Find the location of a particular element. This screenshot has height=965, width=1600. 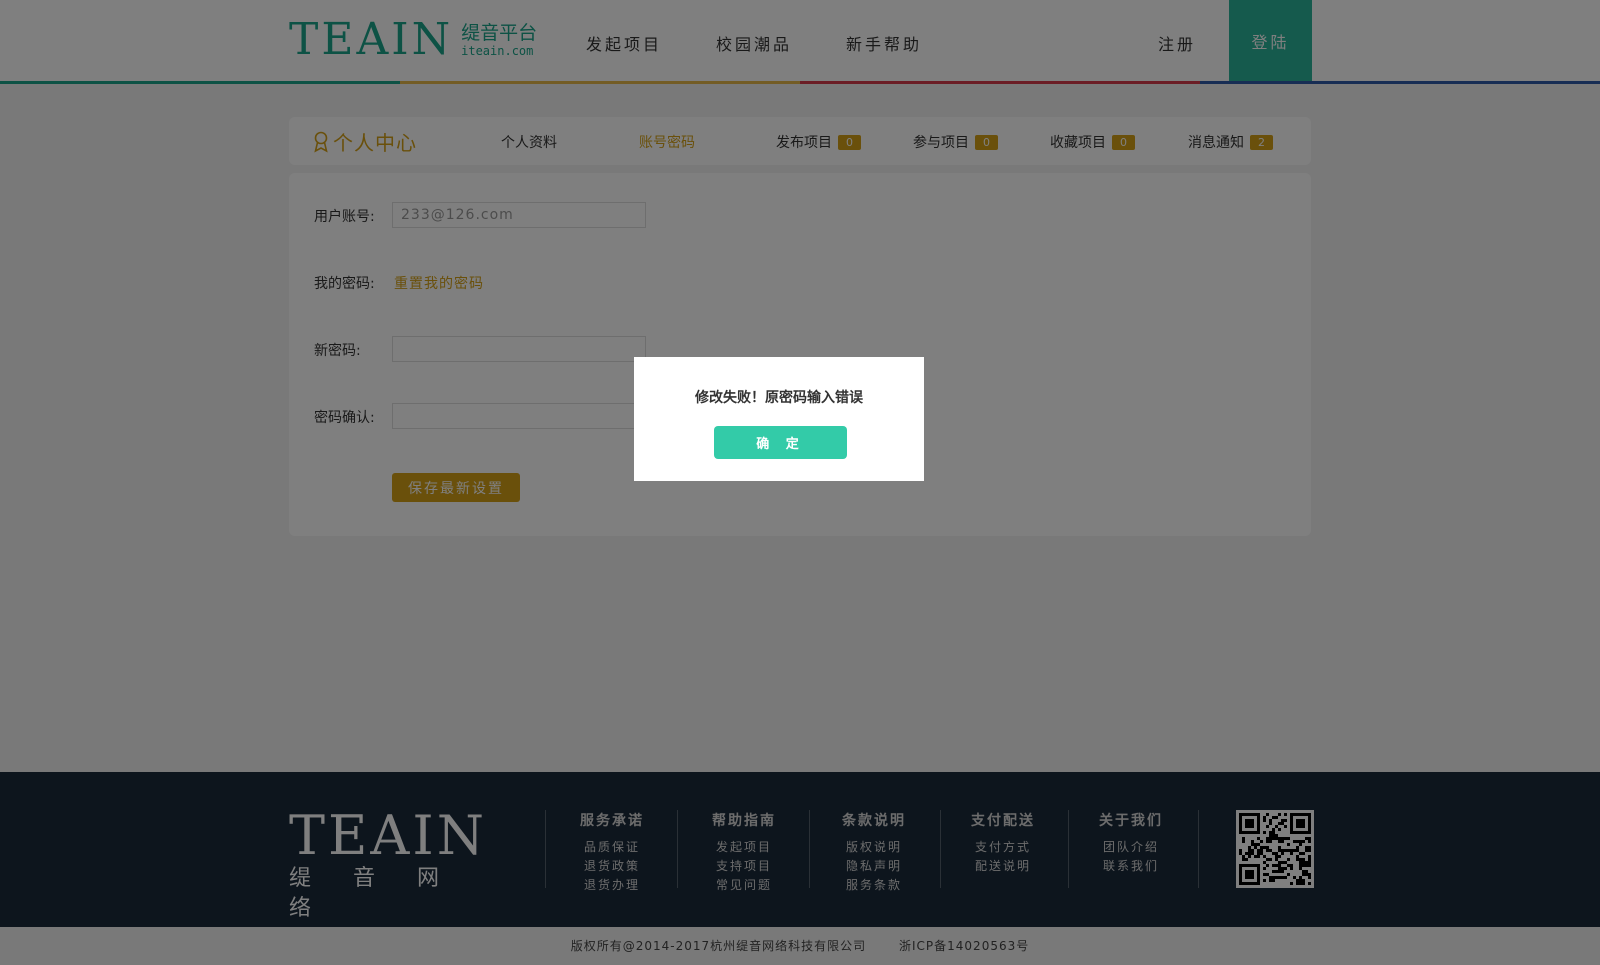

dialog-message: 修改失败！原密码输入错误 is located at coordinates (779, 398).